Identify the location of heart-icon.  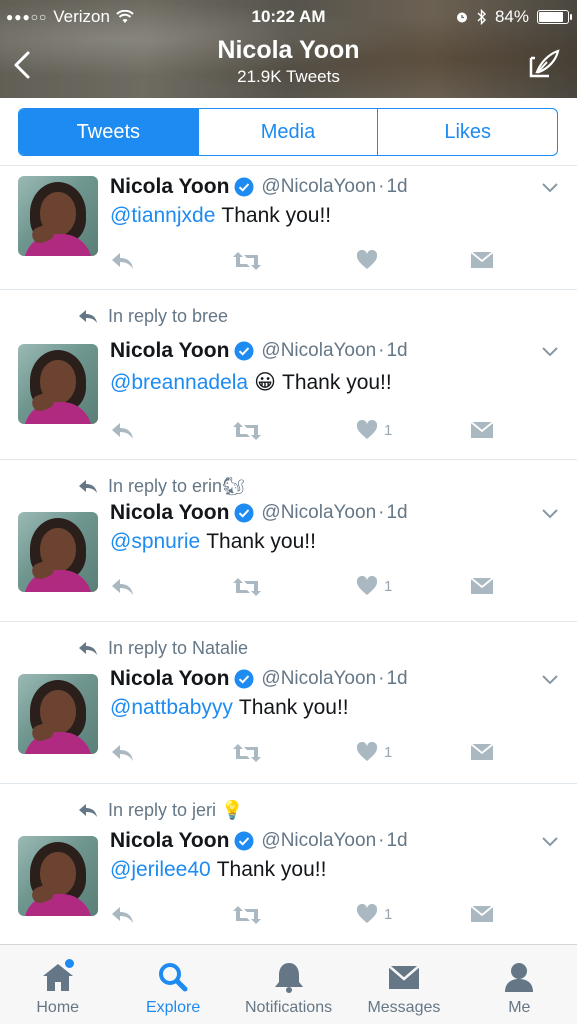
(367, 913).